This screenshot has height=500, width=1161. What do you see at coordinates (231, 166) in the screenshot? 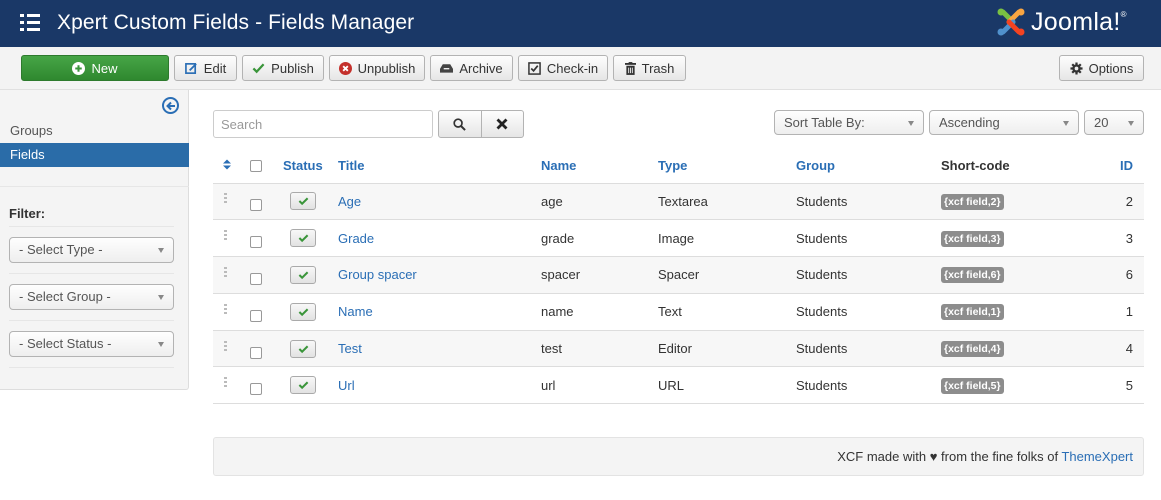
I see `ordering-column-header` at bounding box center [231, 166].